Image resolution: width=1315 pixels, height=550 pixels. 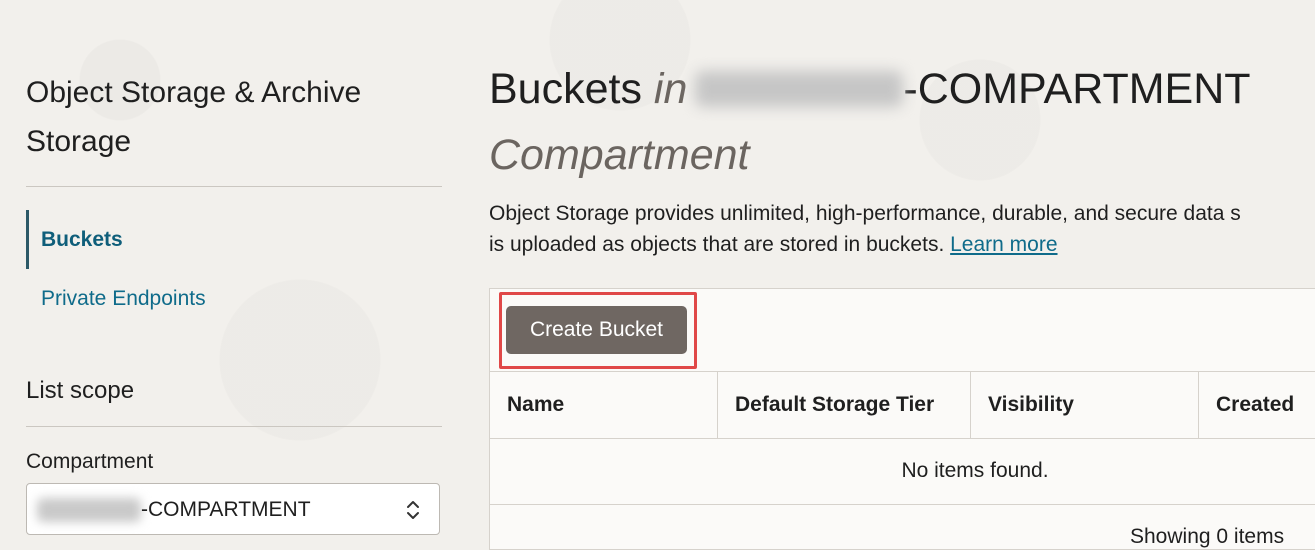 What do you see at coordinates (1003, 244) in the screenshot?
I see `learn-more-link: Learn more` at bounding box center [1003, 244].